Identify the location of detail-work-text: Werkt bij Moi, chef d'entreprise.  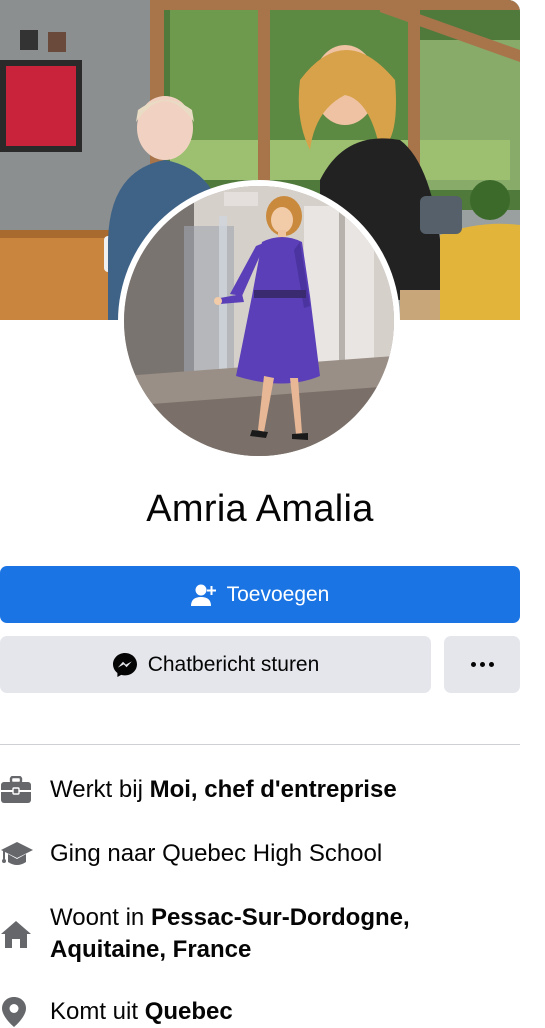
(223, 790).